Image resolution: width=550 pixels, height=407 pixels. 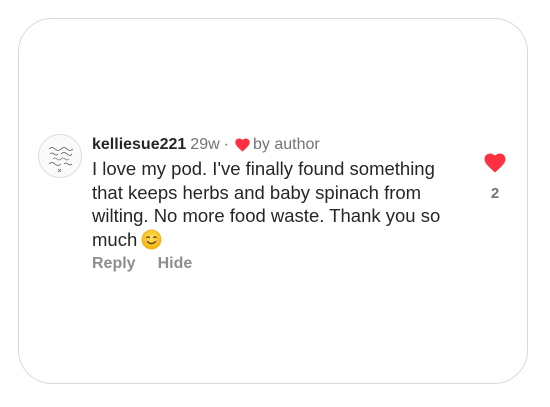 I want to click on like-column: 2, so click(x=495, y=177).